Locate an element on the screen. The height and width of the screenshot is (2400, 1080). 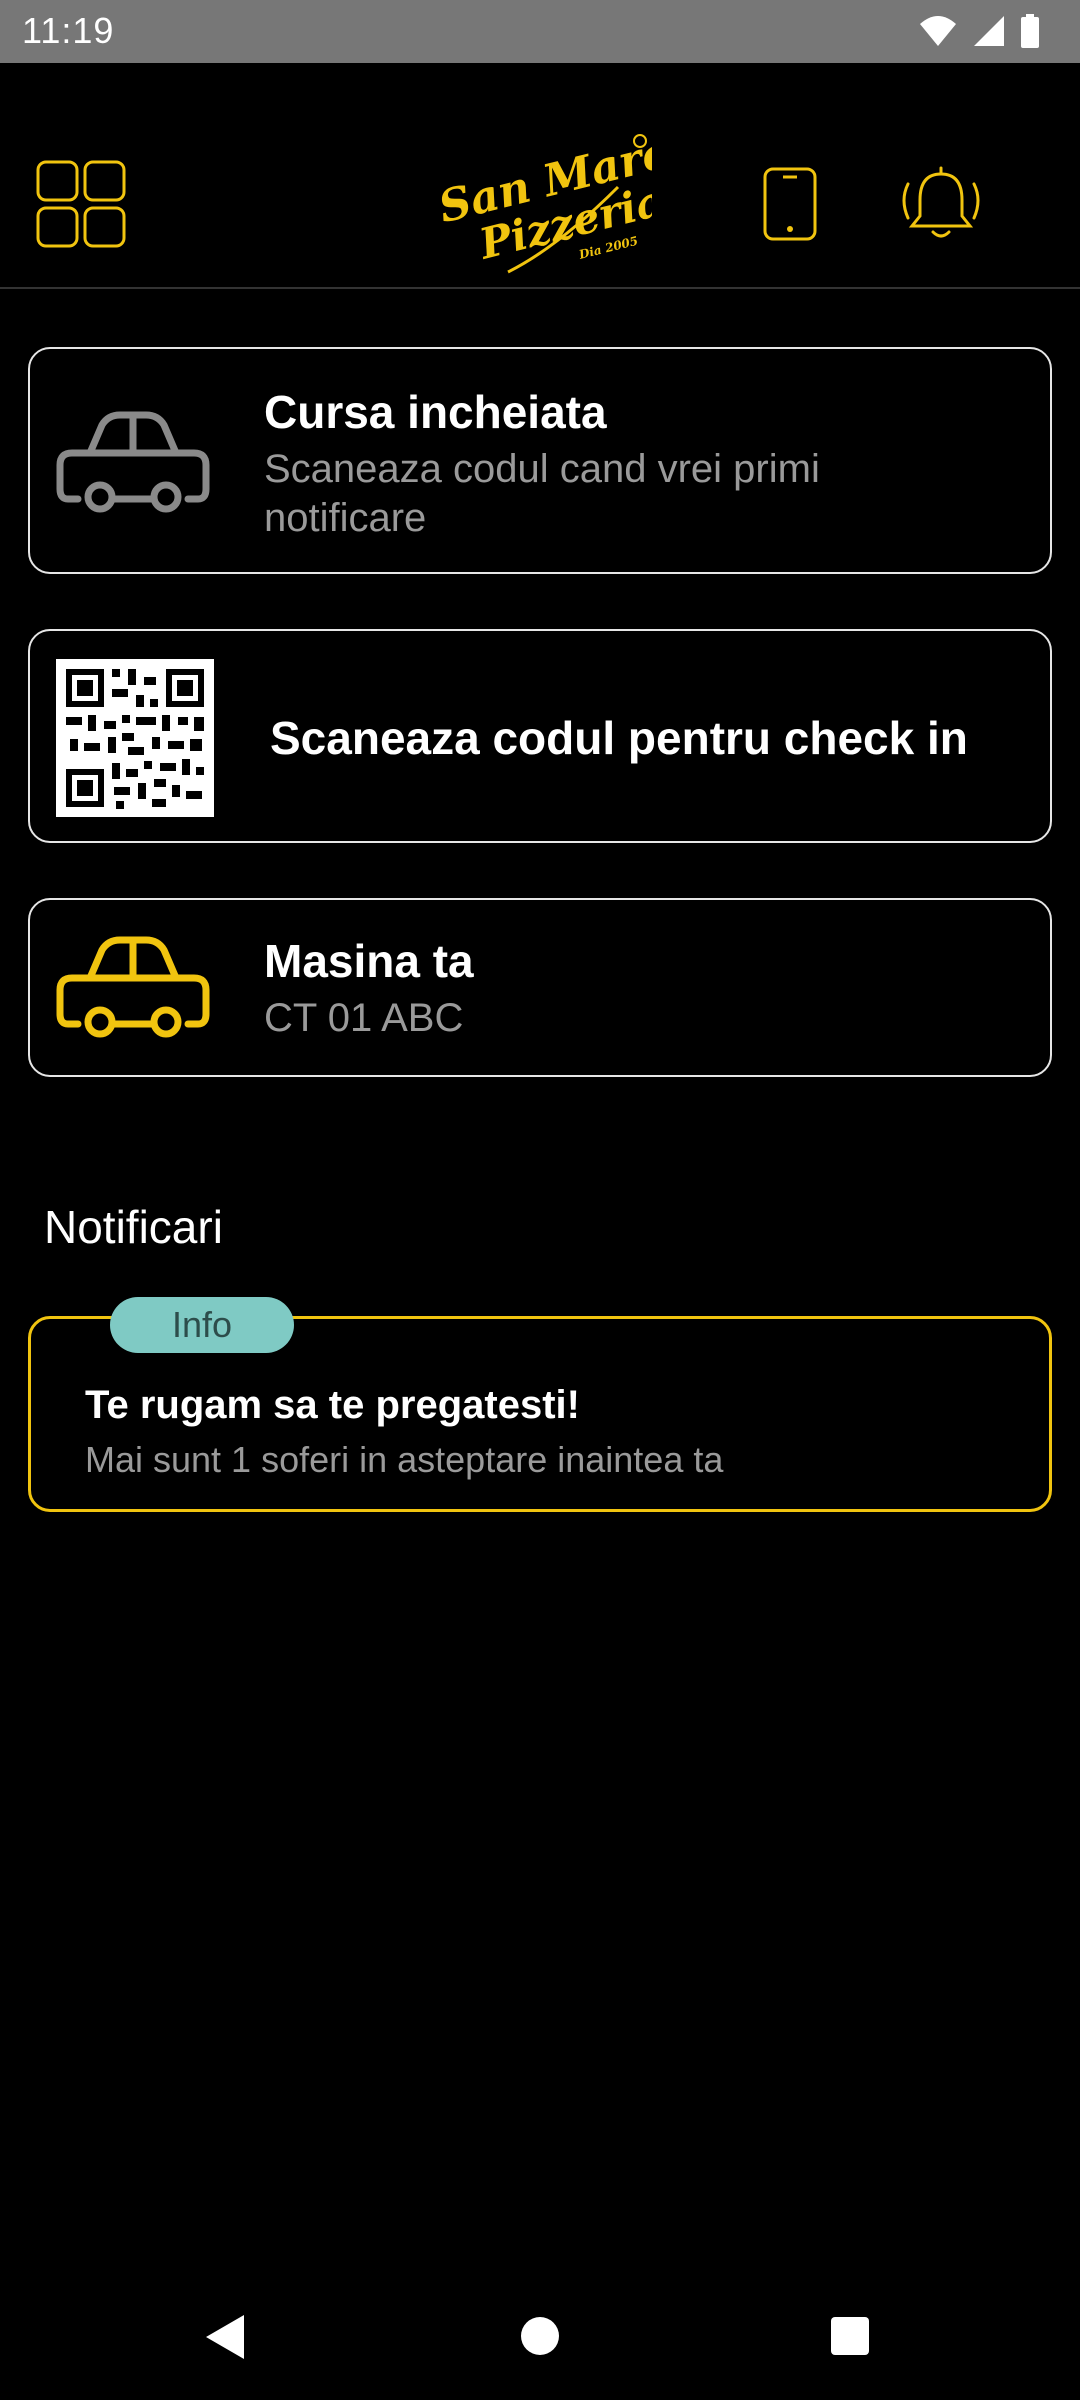
card-title: Cursa incheiata is located at coordinates (435, 412).